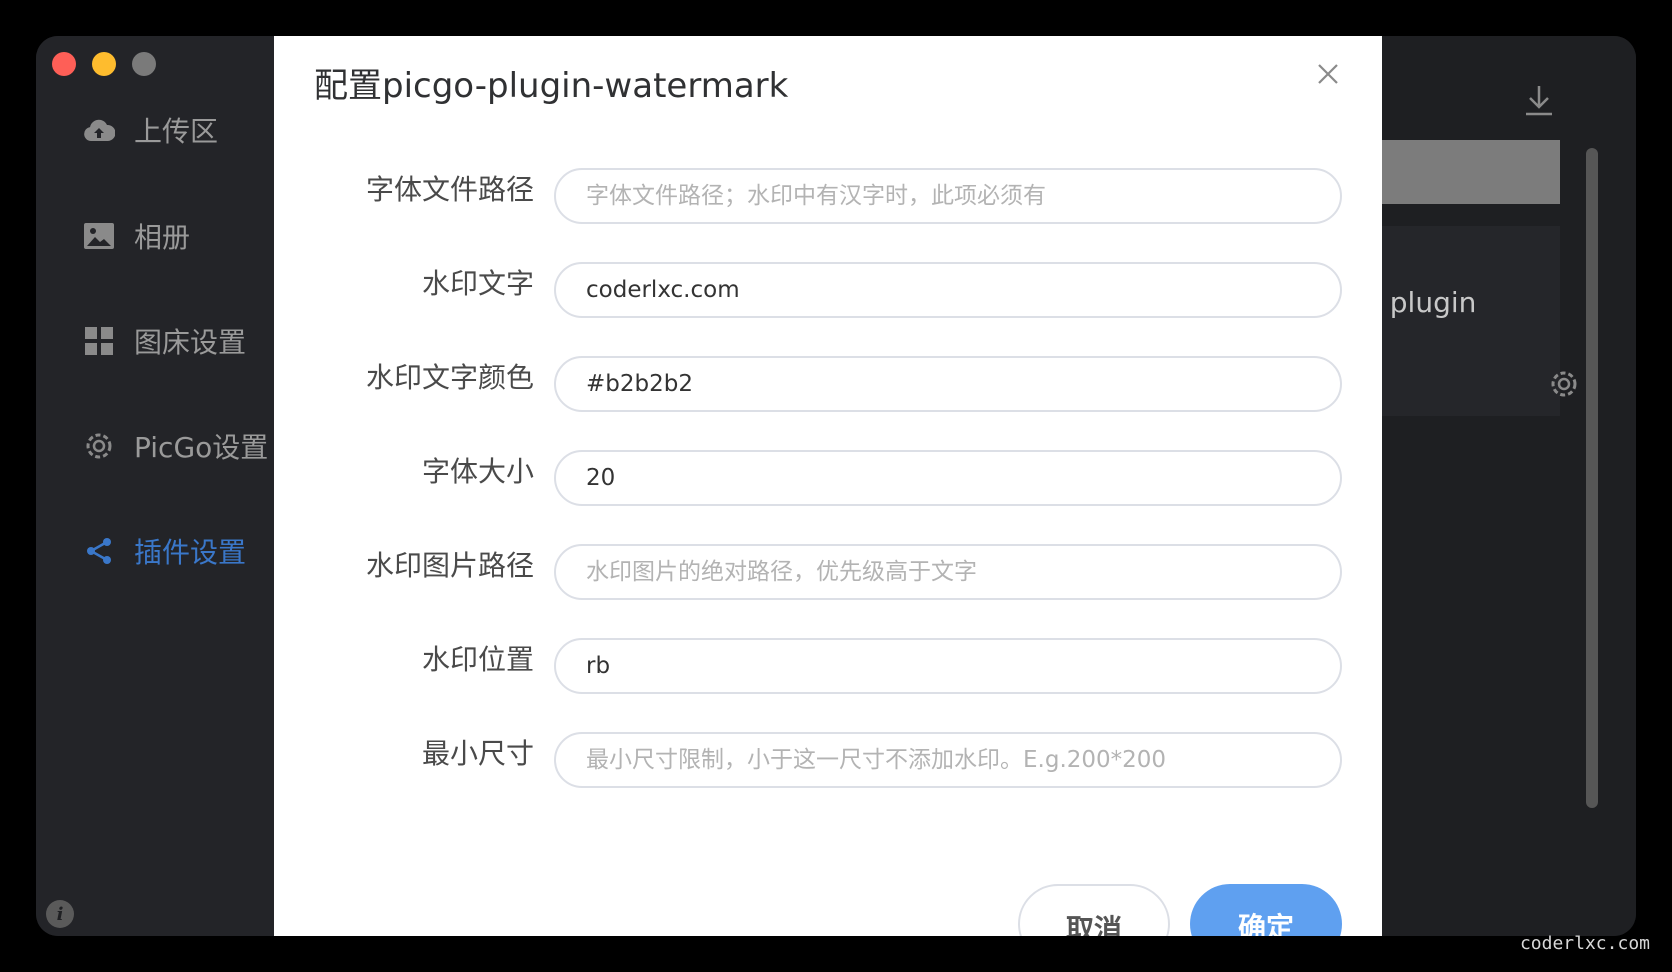 This screenshot has height=972, width=1672. What do you see at coordinates (948, 760) in the screenshot?
I see `min-size-input` at bounding box center [948, 760].